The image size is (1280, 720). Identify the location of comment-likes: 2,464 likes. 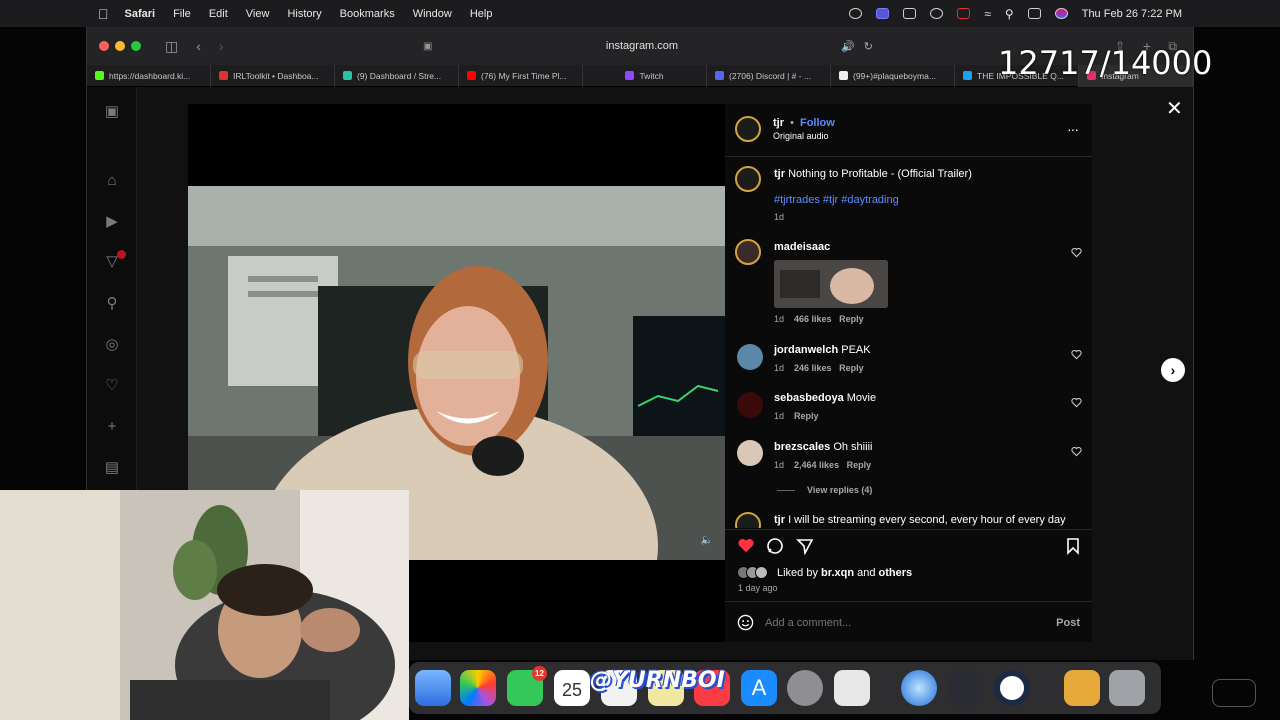
(816, 465).